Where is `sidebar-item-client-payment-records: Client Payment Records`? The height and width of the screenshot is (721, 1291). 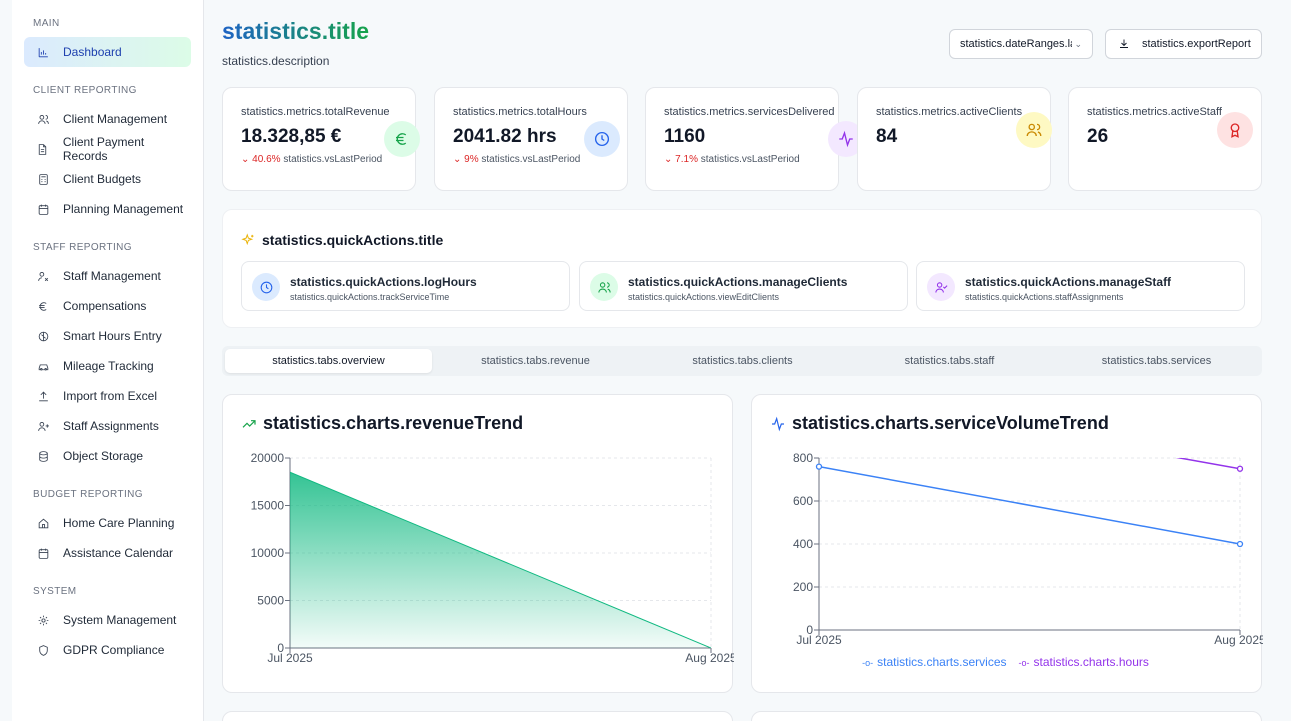 sidebar-item-client-payment-records: Client Payment Records is located at coordinates (107, 149).